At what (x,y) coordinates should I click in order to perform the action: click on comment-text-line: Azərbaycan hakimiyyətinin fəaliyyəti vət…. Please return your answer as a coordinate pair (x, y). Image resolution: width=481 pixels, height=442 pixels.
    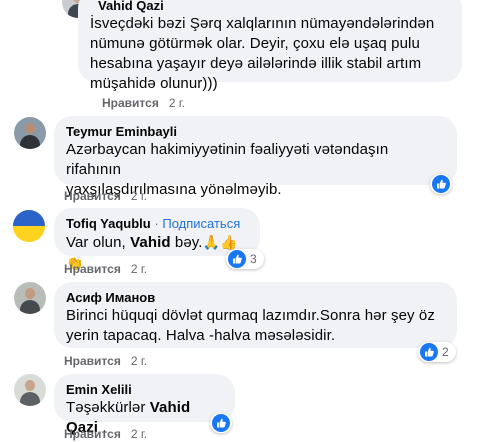
    Looking at the image, I should click on (227, 159).